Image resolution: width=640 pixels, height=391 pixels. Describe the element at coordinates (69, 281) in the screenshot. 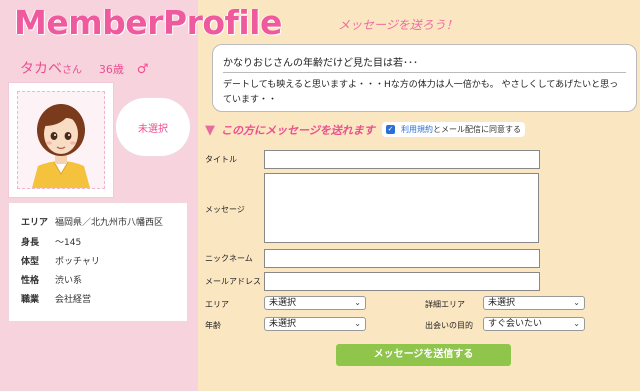

I see `detail-value: 渋い系` at that location.